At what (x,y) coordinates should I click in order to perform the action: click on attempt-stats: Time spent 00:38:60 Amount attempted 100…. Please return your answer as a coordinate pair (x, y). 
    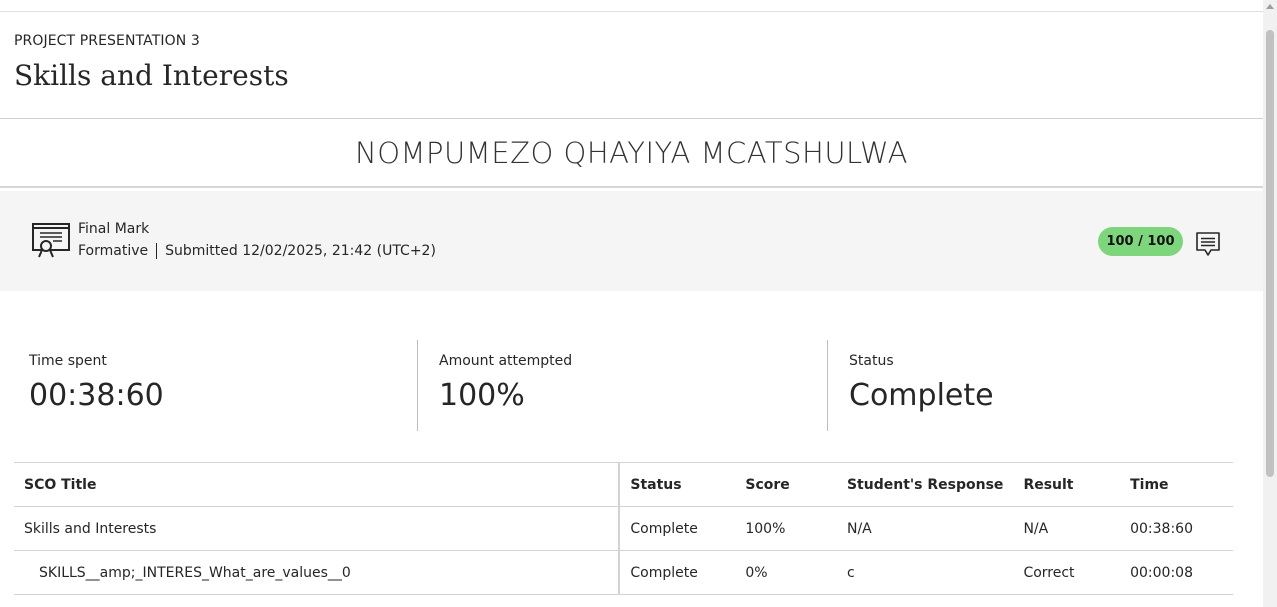
    Looking at the image, I should click on (631, 386).